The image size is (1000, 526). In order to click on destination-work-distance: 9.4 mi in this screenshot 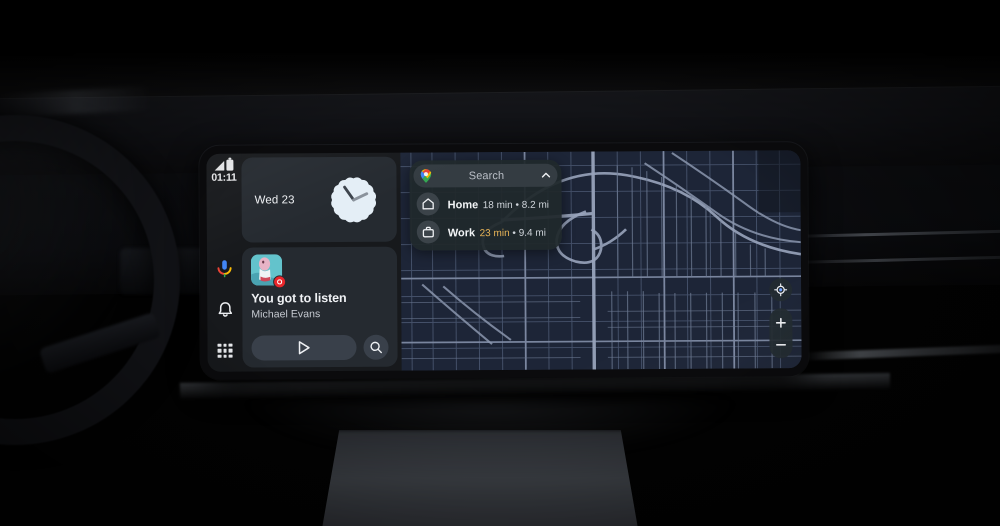, I will do `click(532, 233)`.